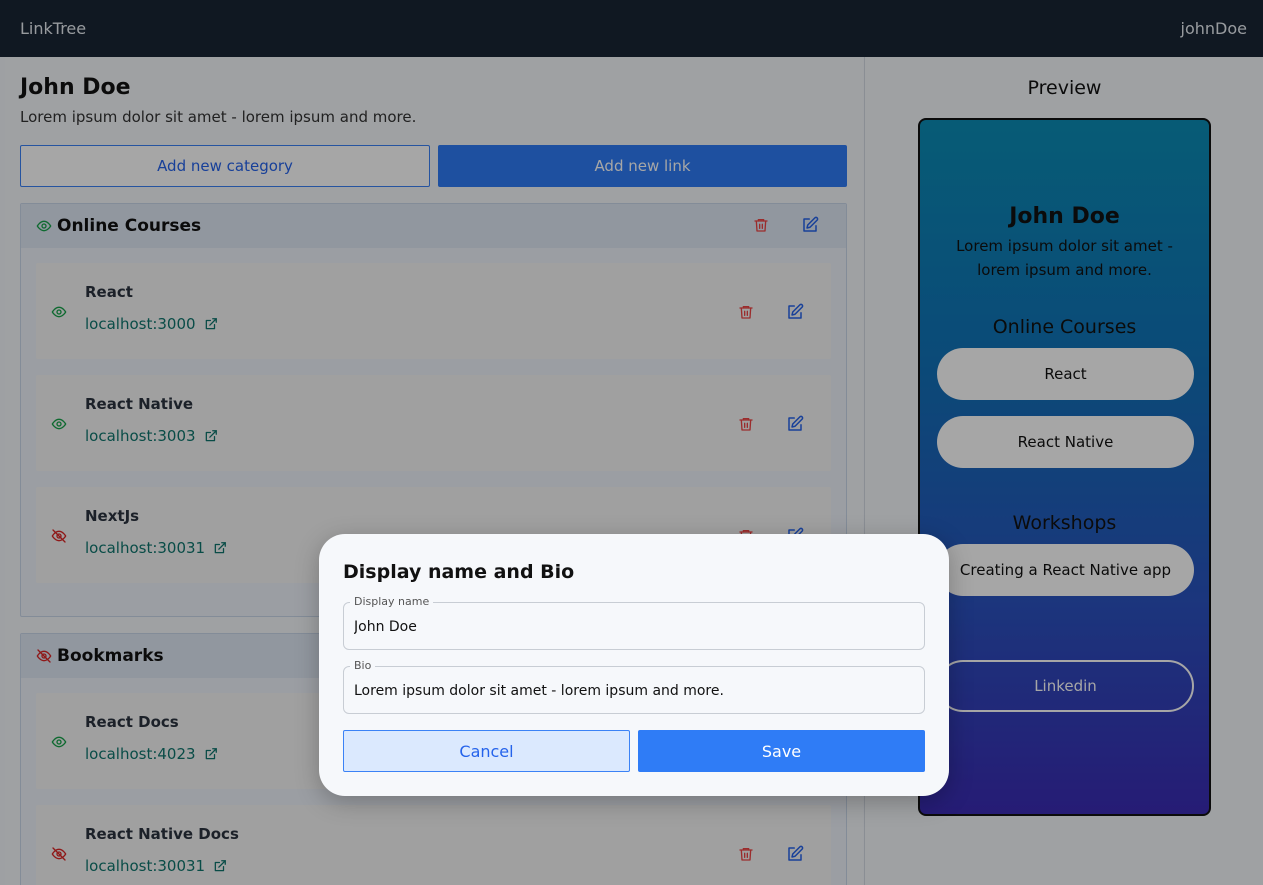  What do you see at coordinates (634, 627) in the screenshot?
I see `display-name-input` at bounding box center [634, 627].